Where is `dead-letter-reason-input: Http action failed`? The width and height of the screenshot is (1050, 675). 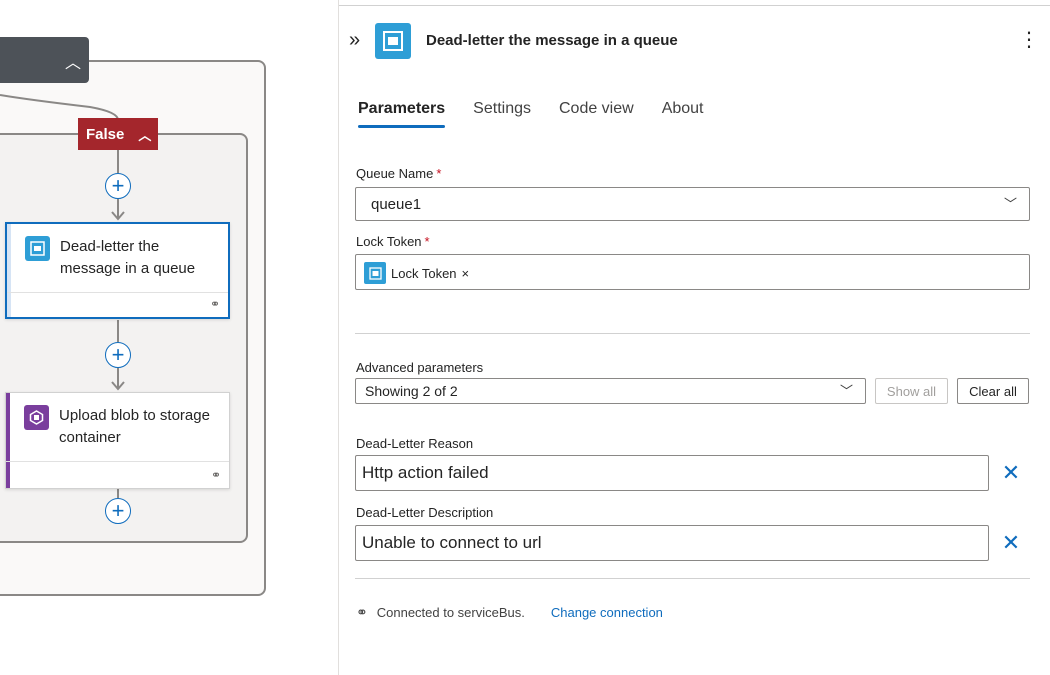
dead-letter-reason-input: Http action failed is located at coordinates (672, 473).